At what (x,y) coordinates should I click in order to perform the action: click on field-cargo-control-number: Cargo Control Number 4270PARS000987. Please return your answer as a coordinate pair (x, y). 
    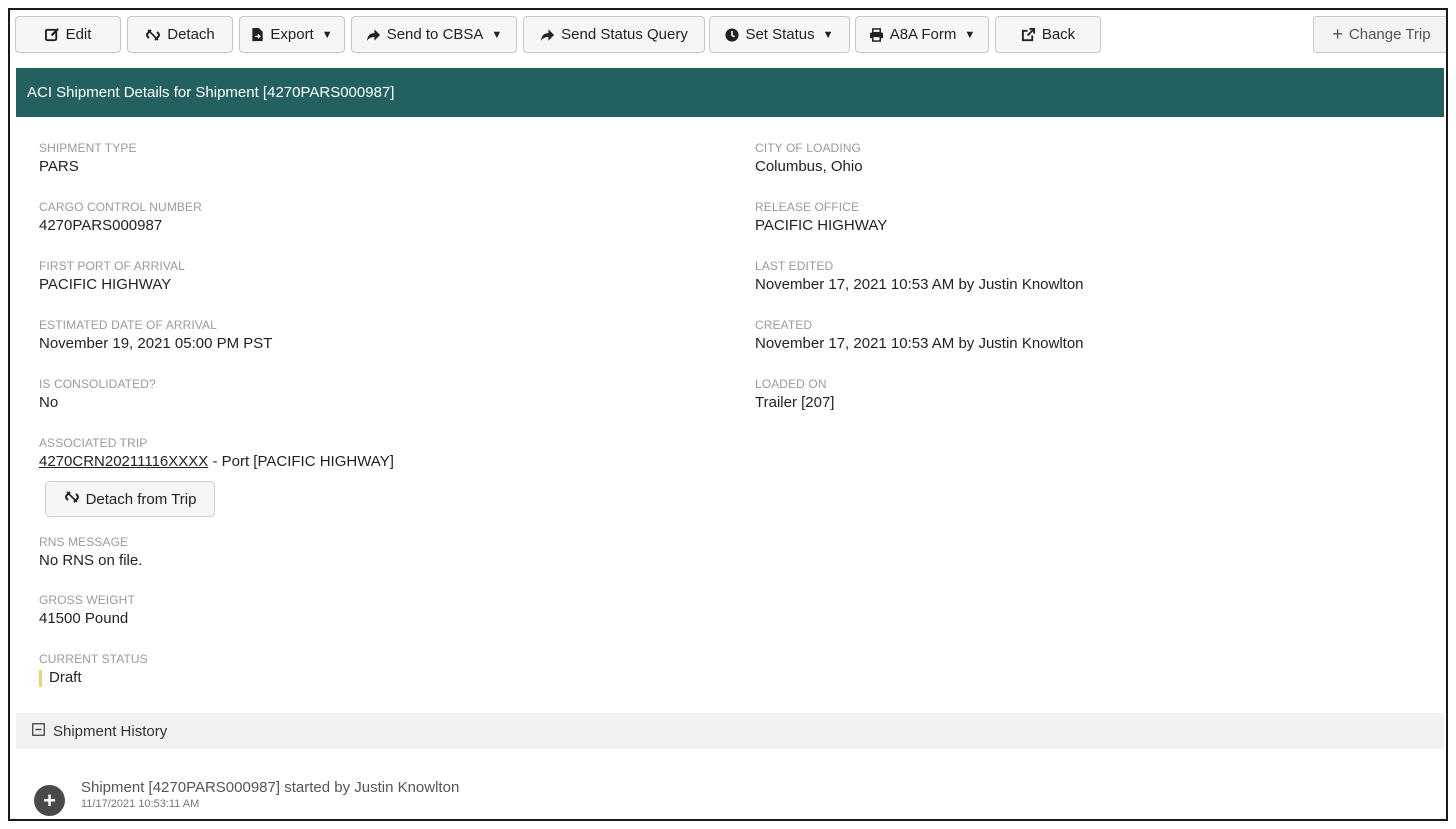
    Looking at the image, I should click on (120, 218).